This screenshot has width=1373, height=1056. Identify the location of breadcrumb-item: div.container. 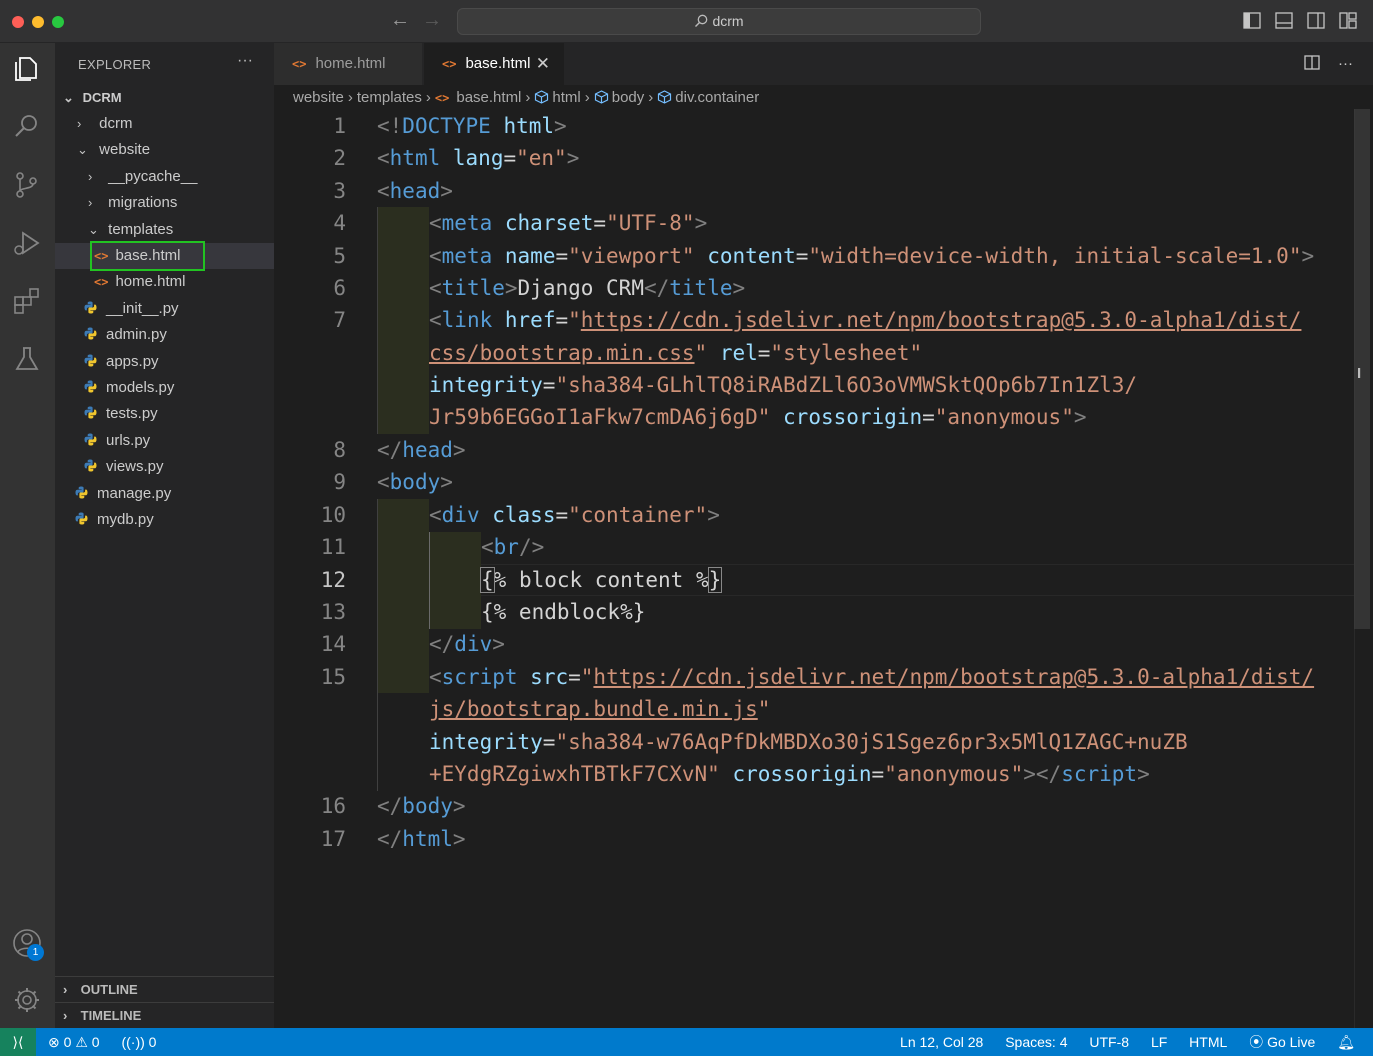
(717, 97).